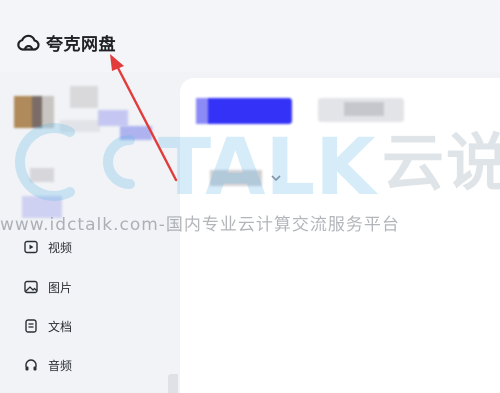 The height and width of the screenshot is (393, 500). I want to click on app-brand-name: 夸克网盘, so click(81, 44).